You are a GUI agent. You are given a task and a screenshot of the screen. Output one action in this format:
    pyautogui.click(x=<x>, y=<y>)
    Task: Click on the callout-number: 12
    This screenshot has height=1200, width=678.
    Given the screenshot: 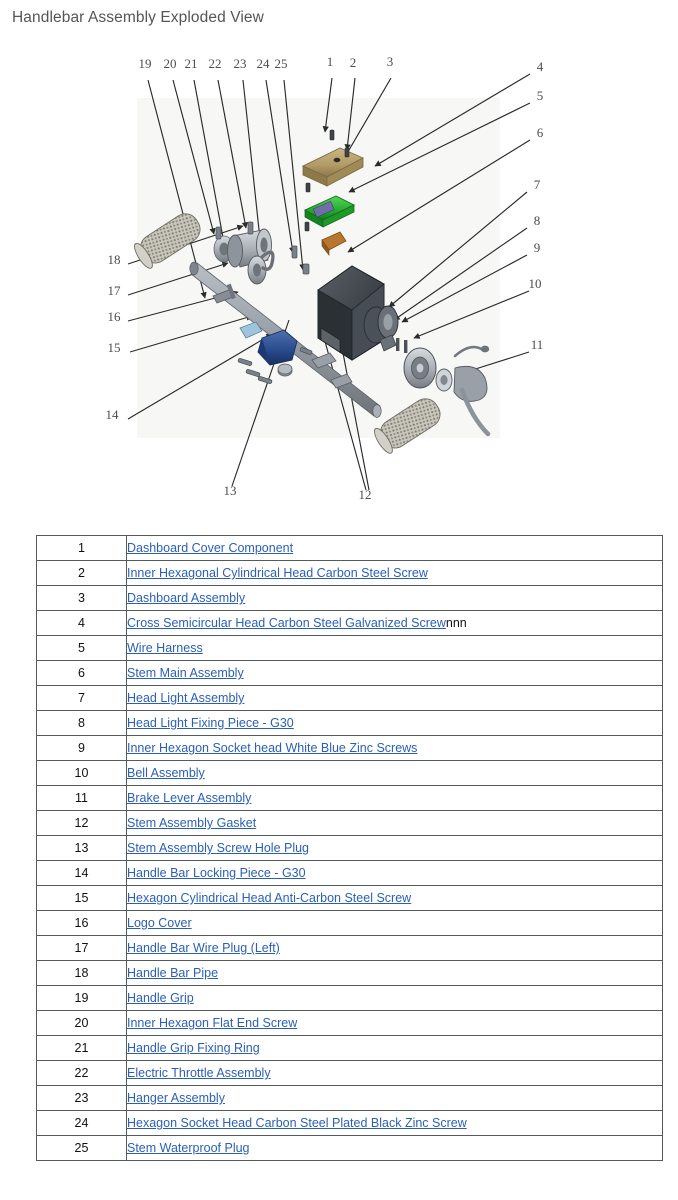 What is the action you would take?
    pyautogui.click(x=365, y=494)
    